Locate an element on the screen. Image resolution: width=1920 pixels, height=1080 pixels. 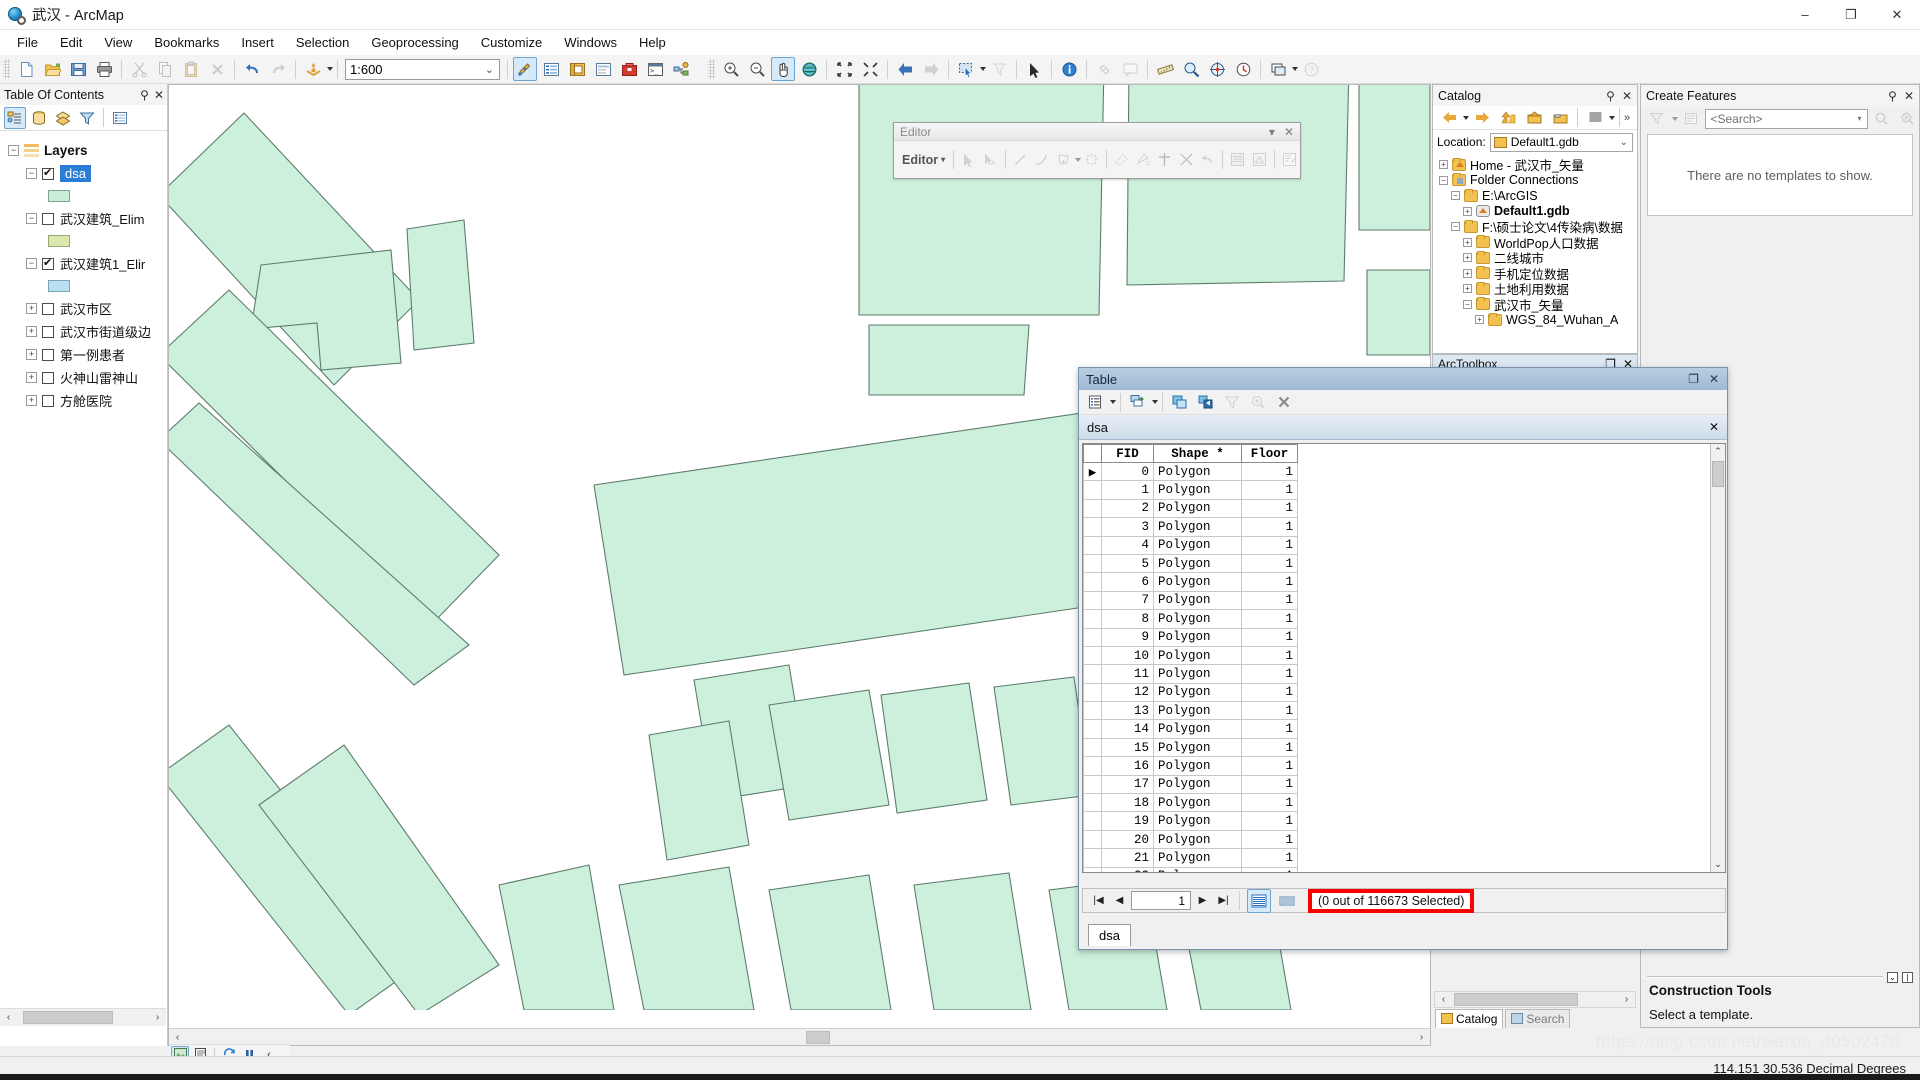
chevron-down-icon: ⌄ is located at coordinates (489, 69).